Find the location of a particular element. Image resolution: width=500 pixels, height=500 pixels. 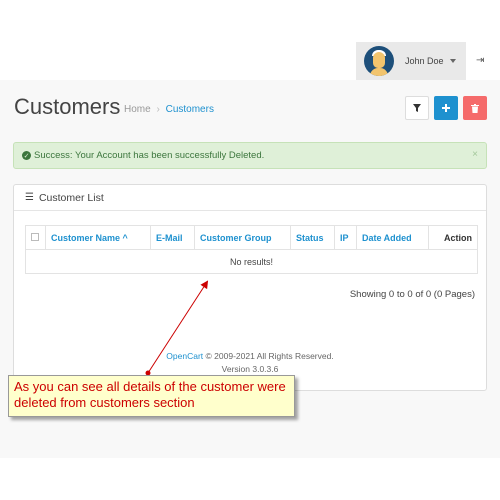

delete-button is located at coordinates (475, 108).